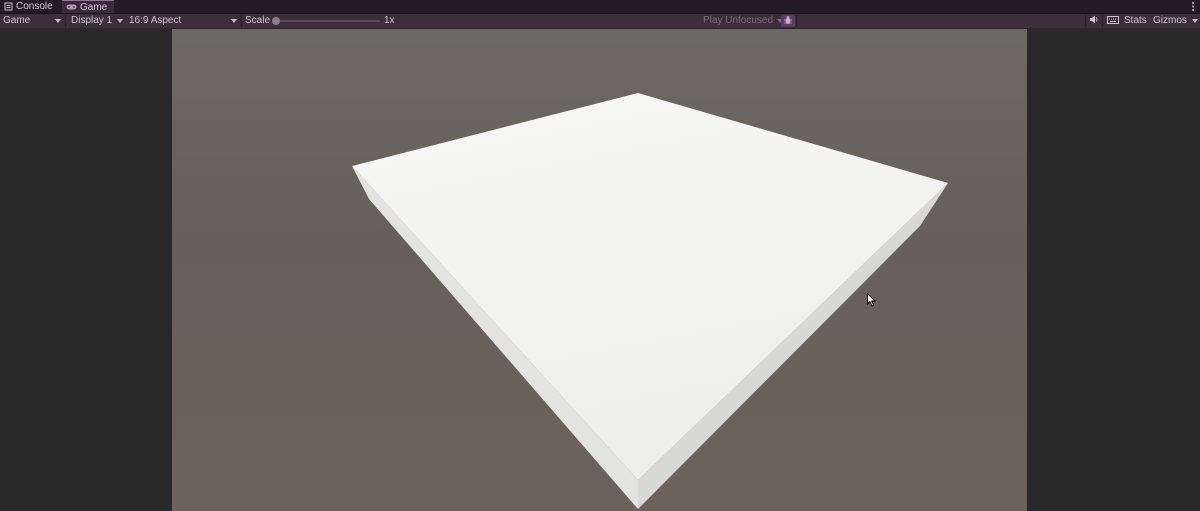 This screenshot has width=1200, height=511. Describe the element at coordinates (258, 20) in the screenshot. I see `scale-label: Scale` at that location.